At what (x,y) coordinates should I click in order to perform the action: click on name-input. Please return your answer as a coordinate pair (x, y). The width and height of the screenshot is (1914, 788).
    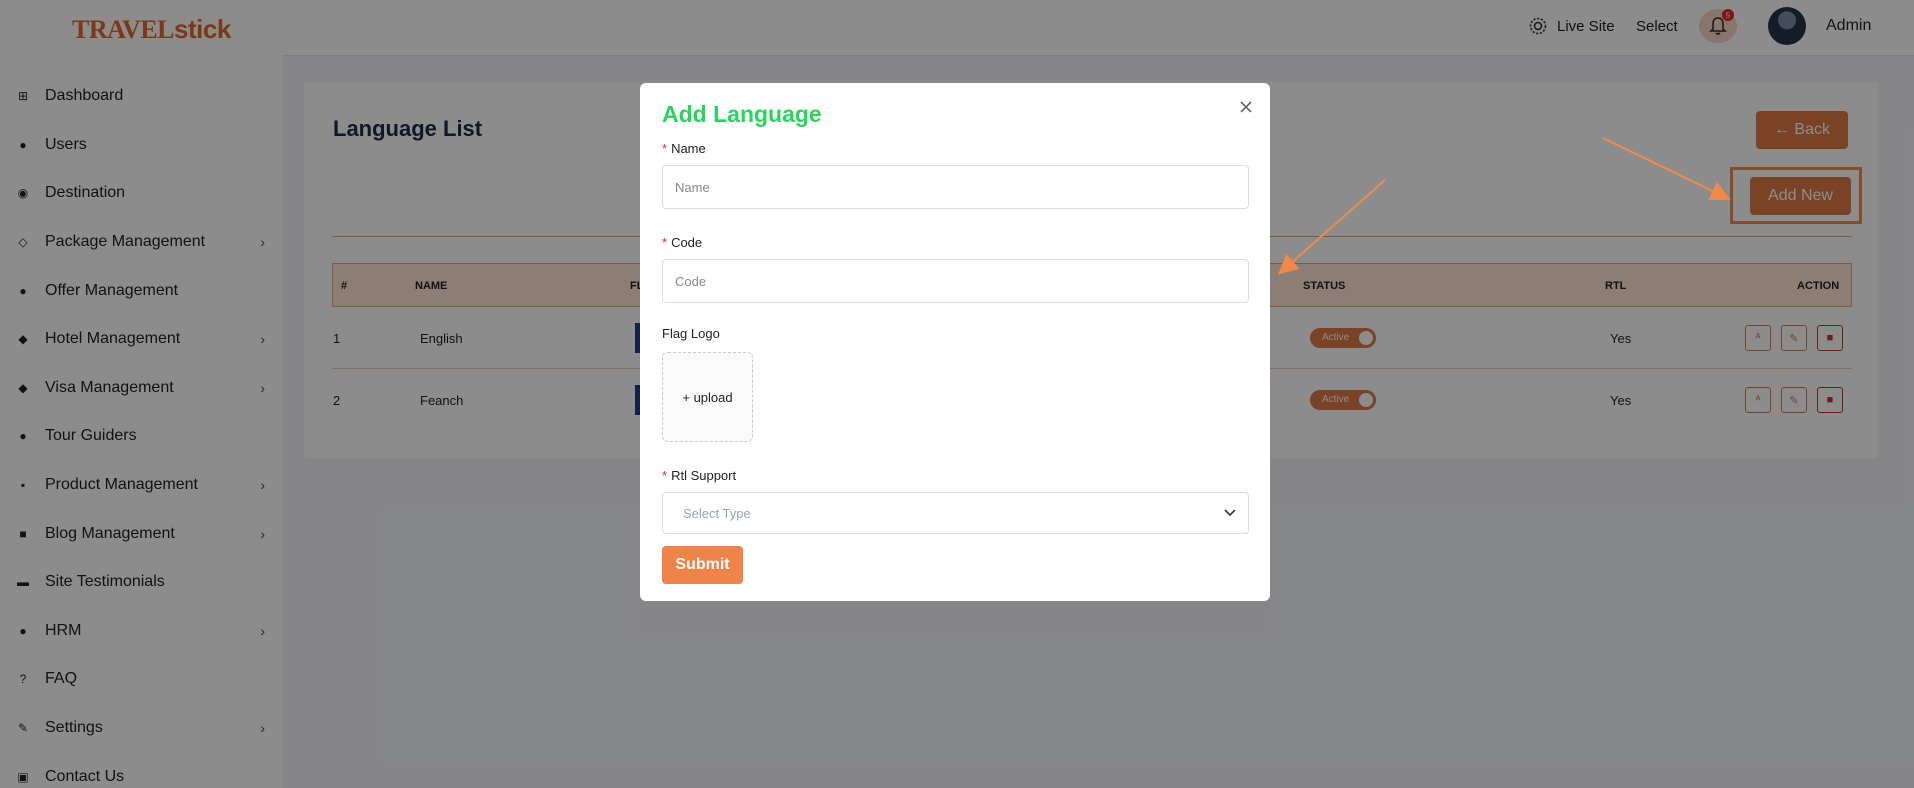
    Looking at the image, I should click on (955, 187).